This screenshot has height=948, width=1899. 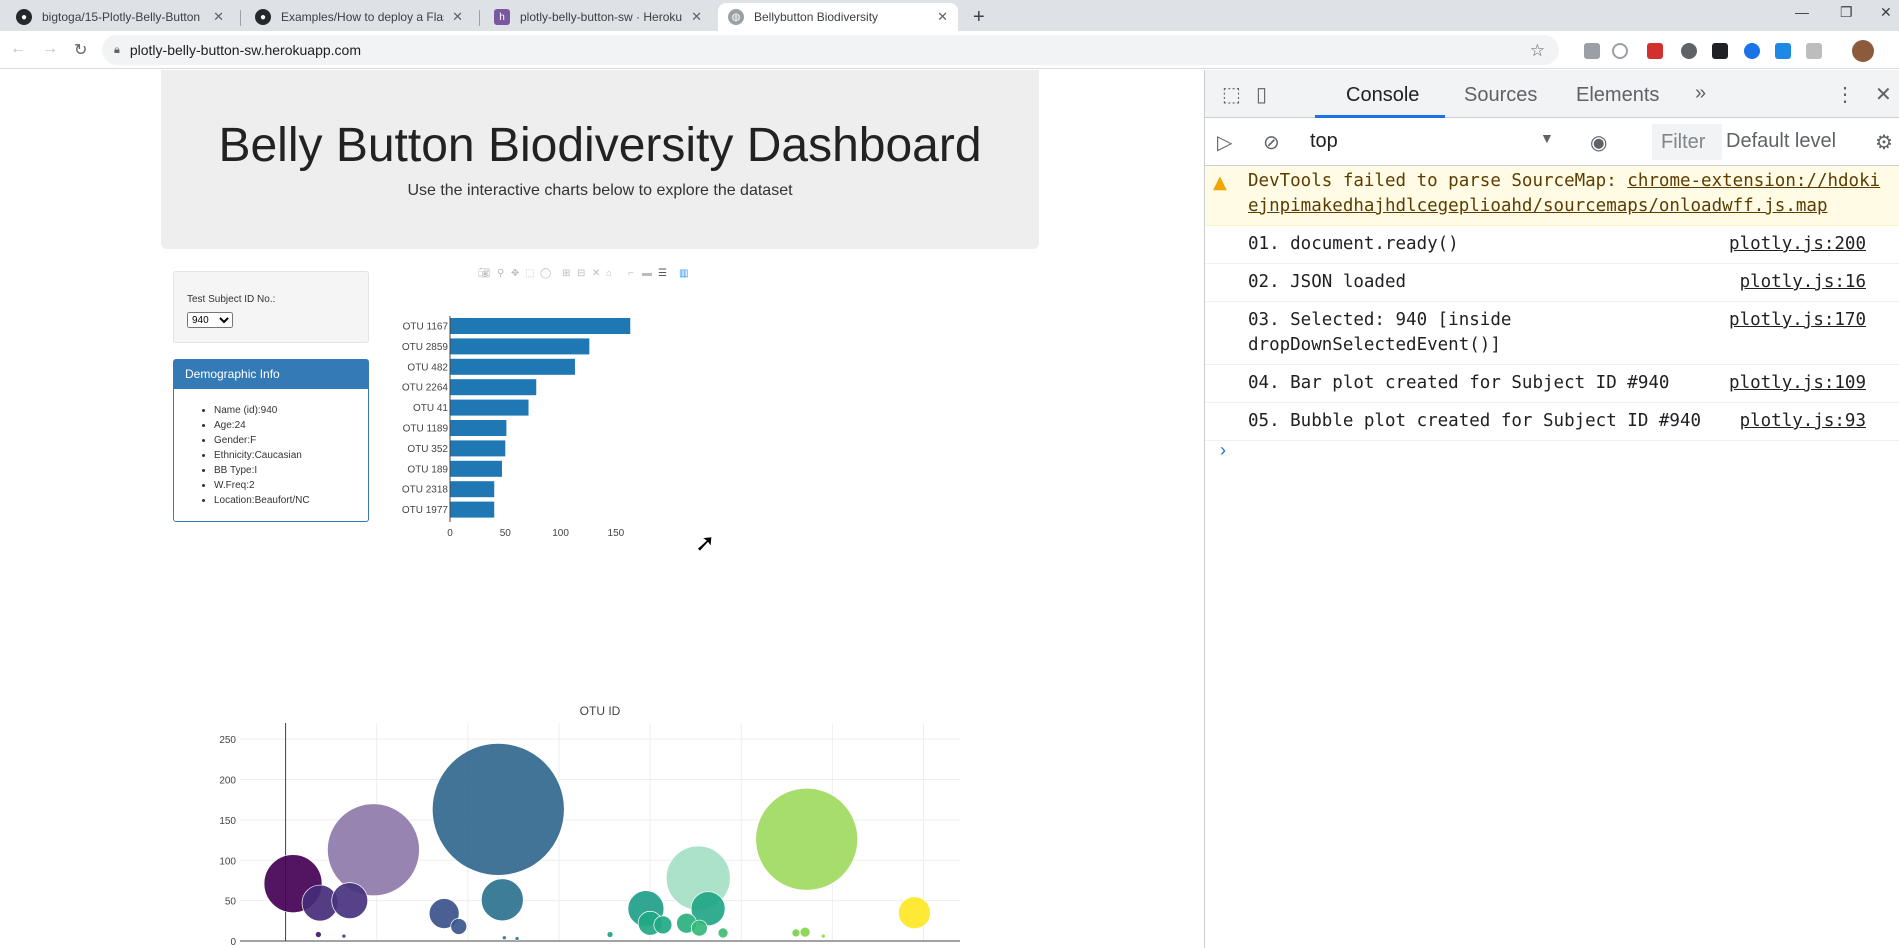 What do you see at coordinates (231, 299) in the screenshot?
I see `selector-label: Test Subject ID No.:` at bounding box center [231, 299].